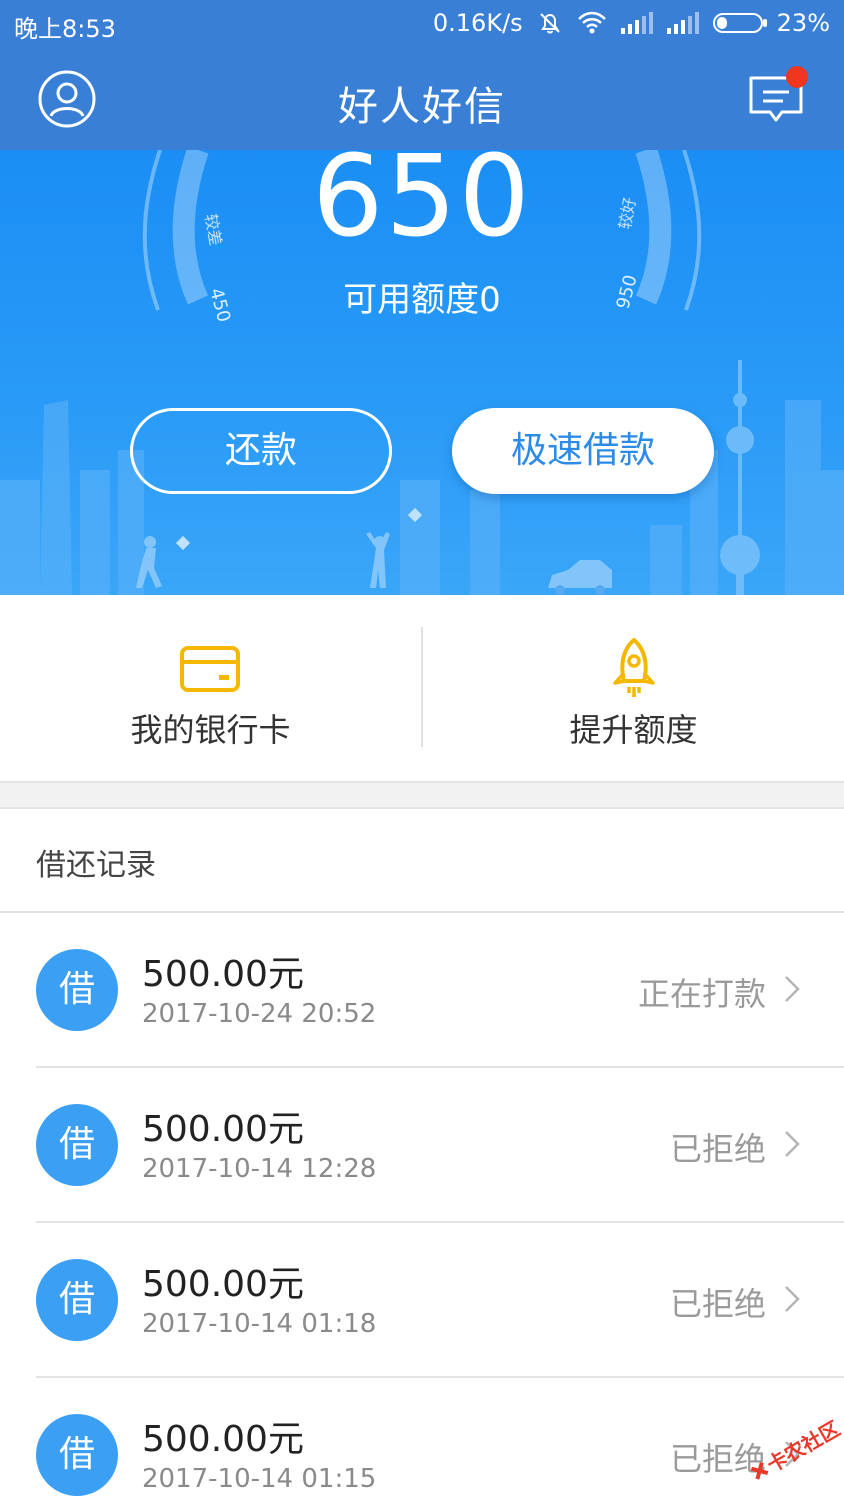  What do you see at coordinates (422, 206) in the screenshot?
I see `credit-score: 650` at bounding box center [422, 206].